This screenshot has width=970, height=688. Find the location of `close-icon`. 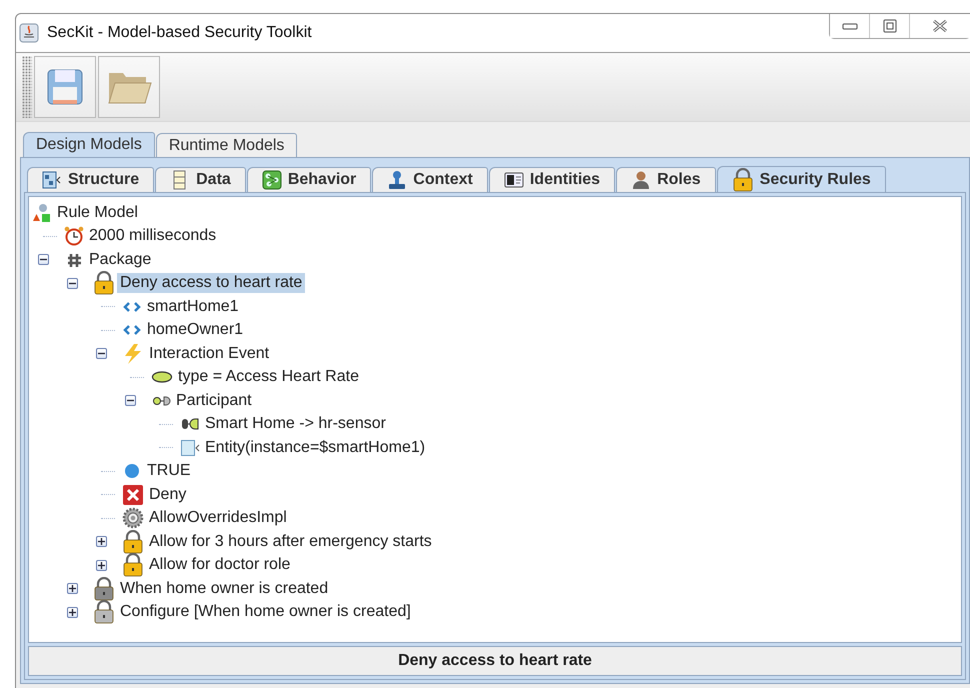

close-icon is located at coordinates (940, 26).